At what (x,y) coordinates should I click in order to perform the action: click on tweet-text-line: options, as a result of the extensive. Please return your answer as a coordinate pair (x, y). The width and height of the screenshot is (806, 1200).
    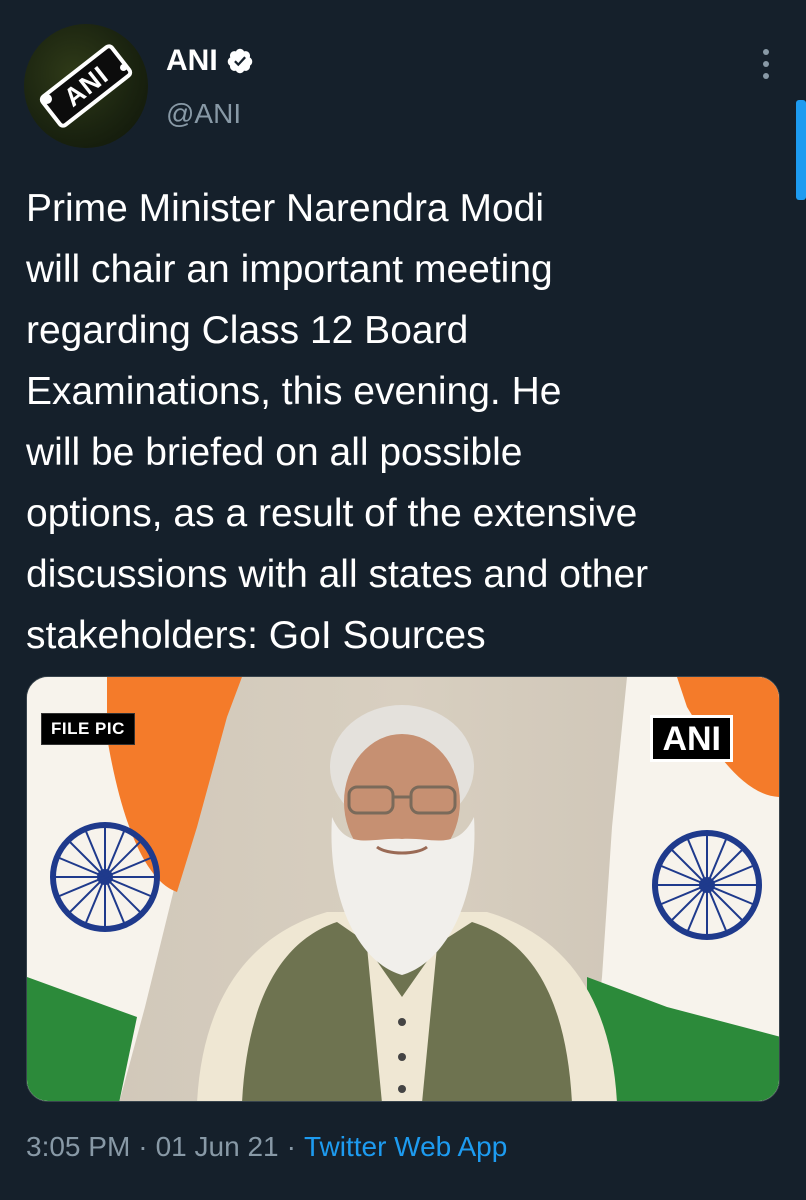
    Looking at the image, I should click on (332, 513).